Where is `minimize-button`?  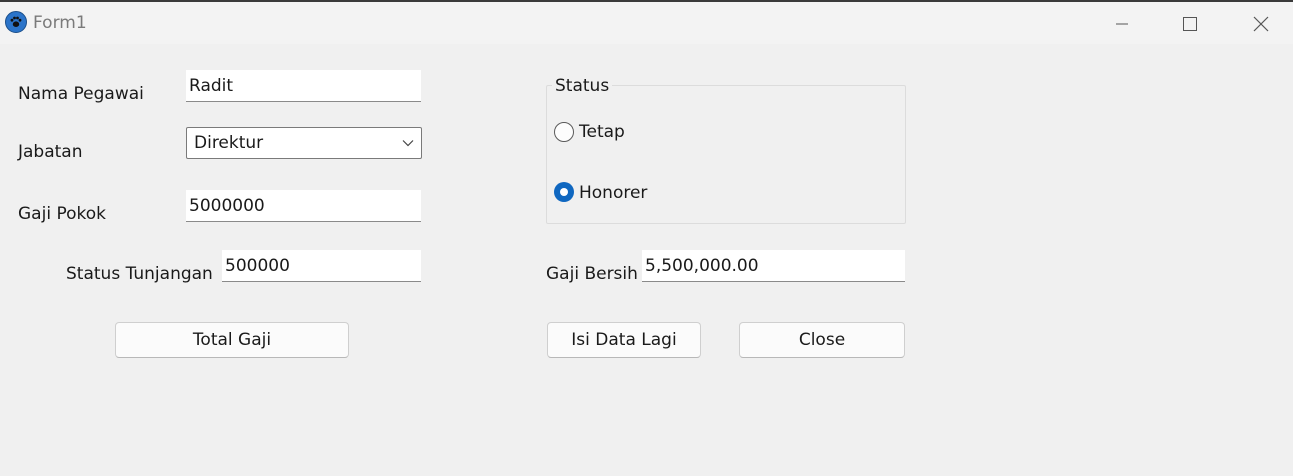
minimize-button is located at coordinates (1122, 24).